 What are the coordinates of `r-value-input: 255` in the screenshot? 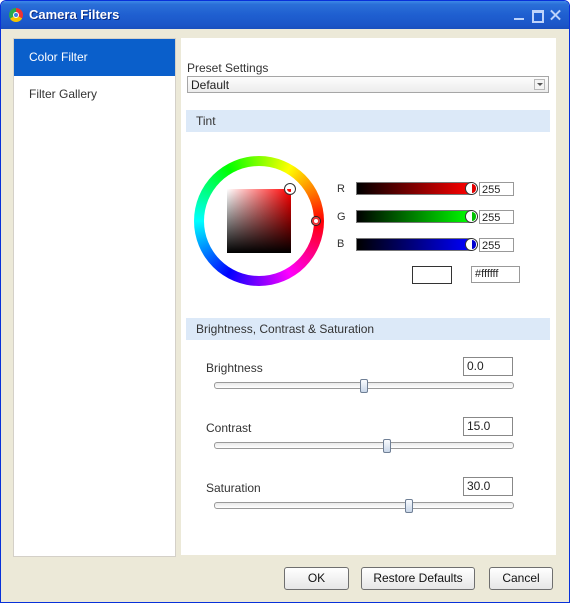 It's located at (496, 189).